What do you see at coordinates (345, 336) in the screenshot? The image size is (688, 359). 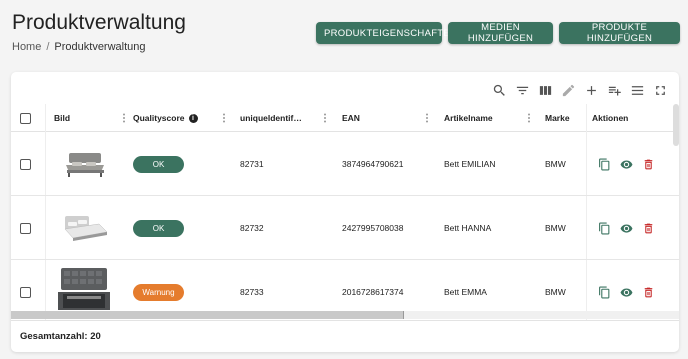 I see `table-footer: Gesamtanzahl: 20` at bounding box center [345, 336].